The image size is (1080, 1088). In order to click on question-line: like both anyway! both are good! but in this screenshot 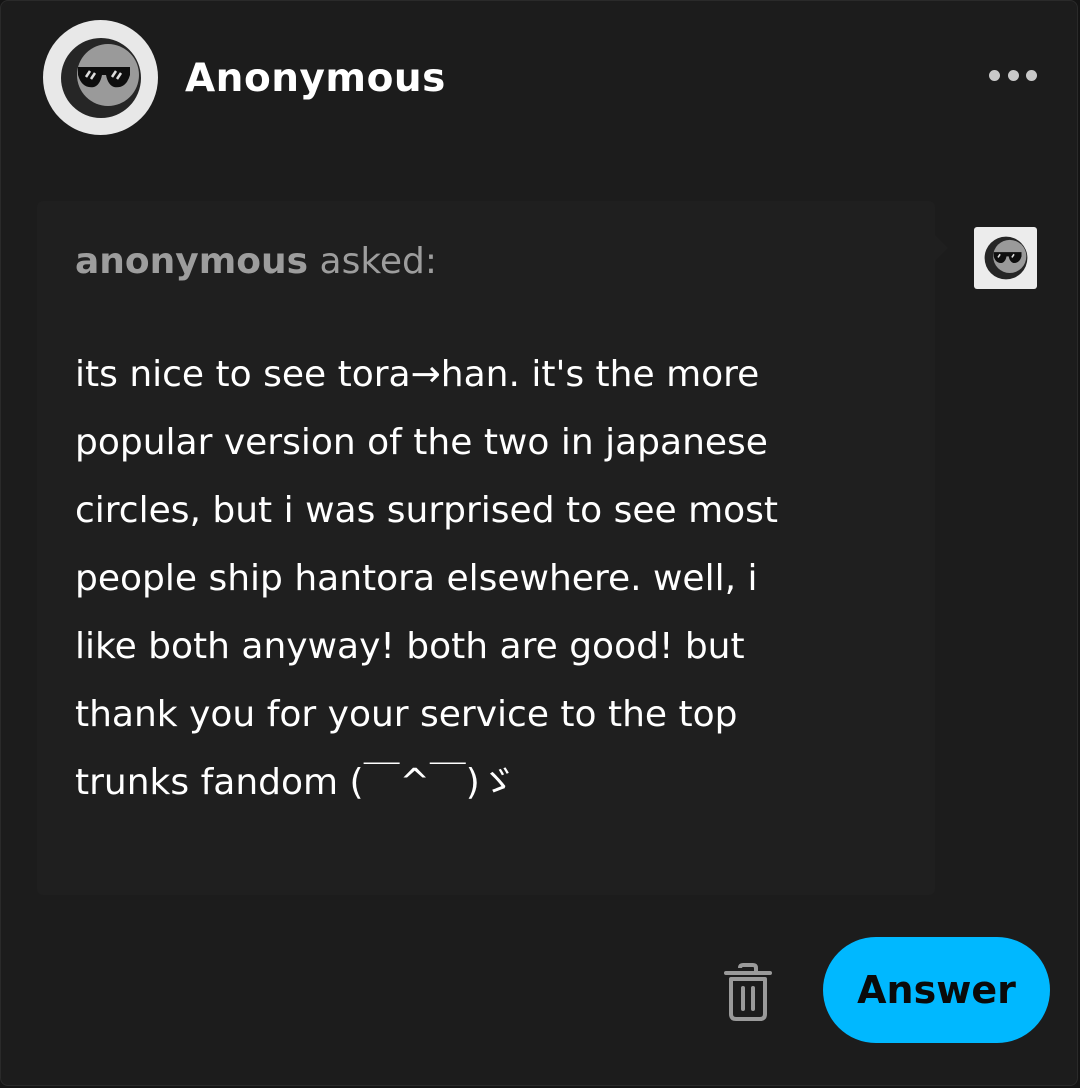, I will do `click(410, 646)`.